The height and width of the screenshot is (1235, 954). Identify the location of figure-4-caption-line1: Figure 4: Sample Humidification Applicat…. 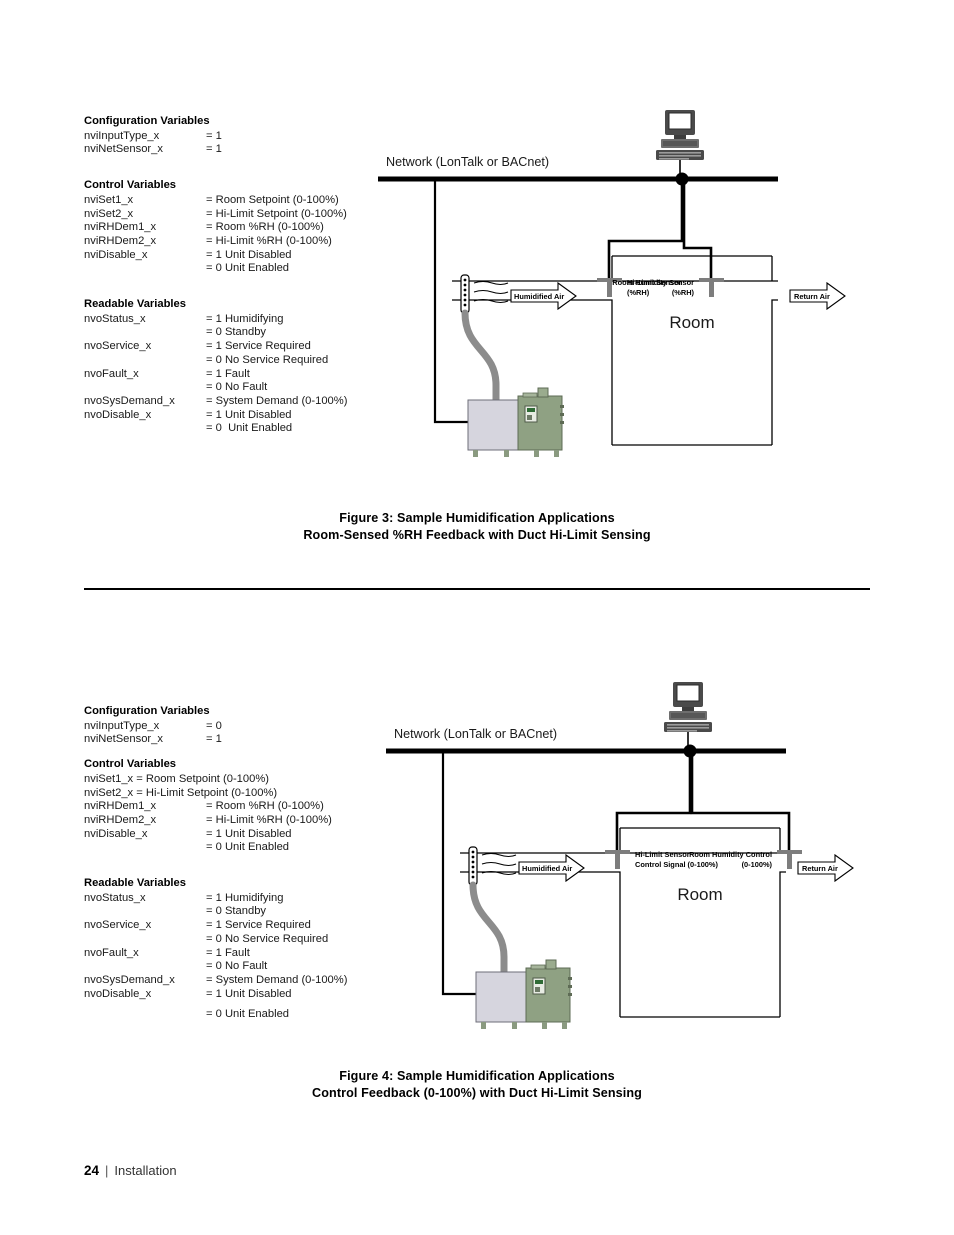
(477, 1076).